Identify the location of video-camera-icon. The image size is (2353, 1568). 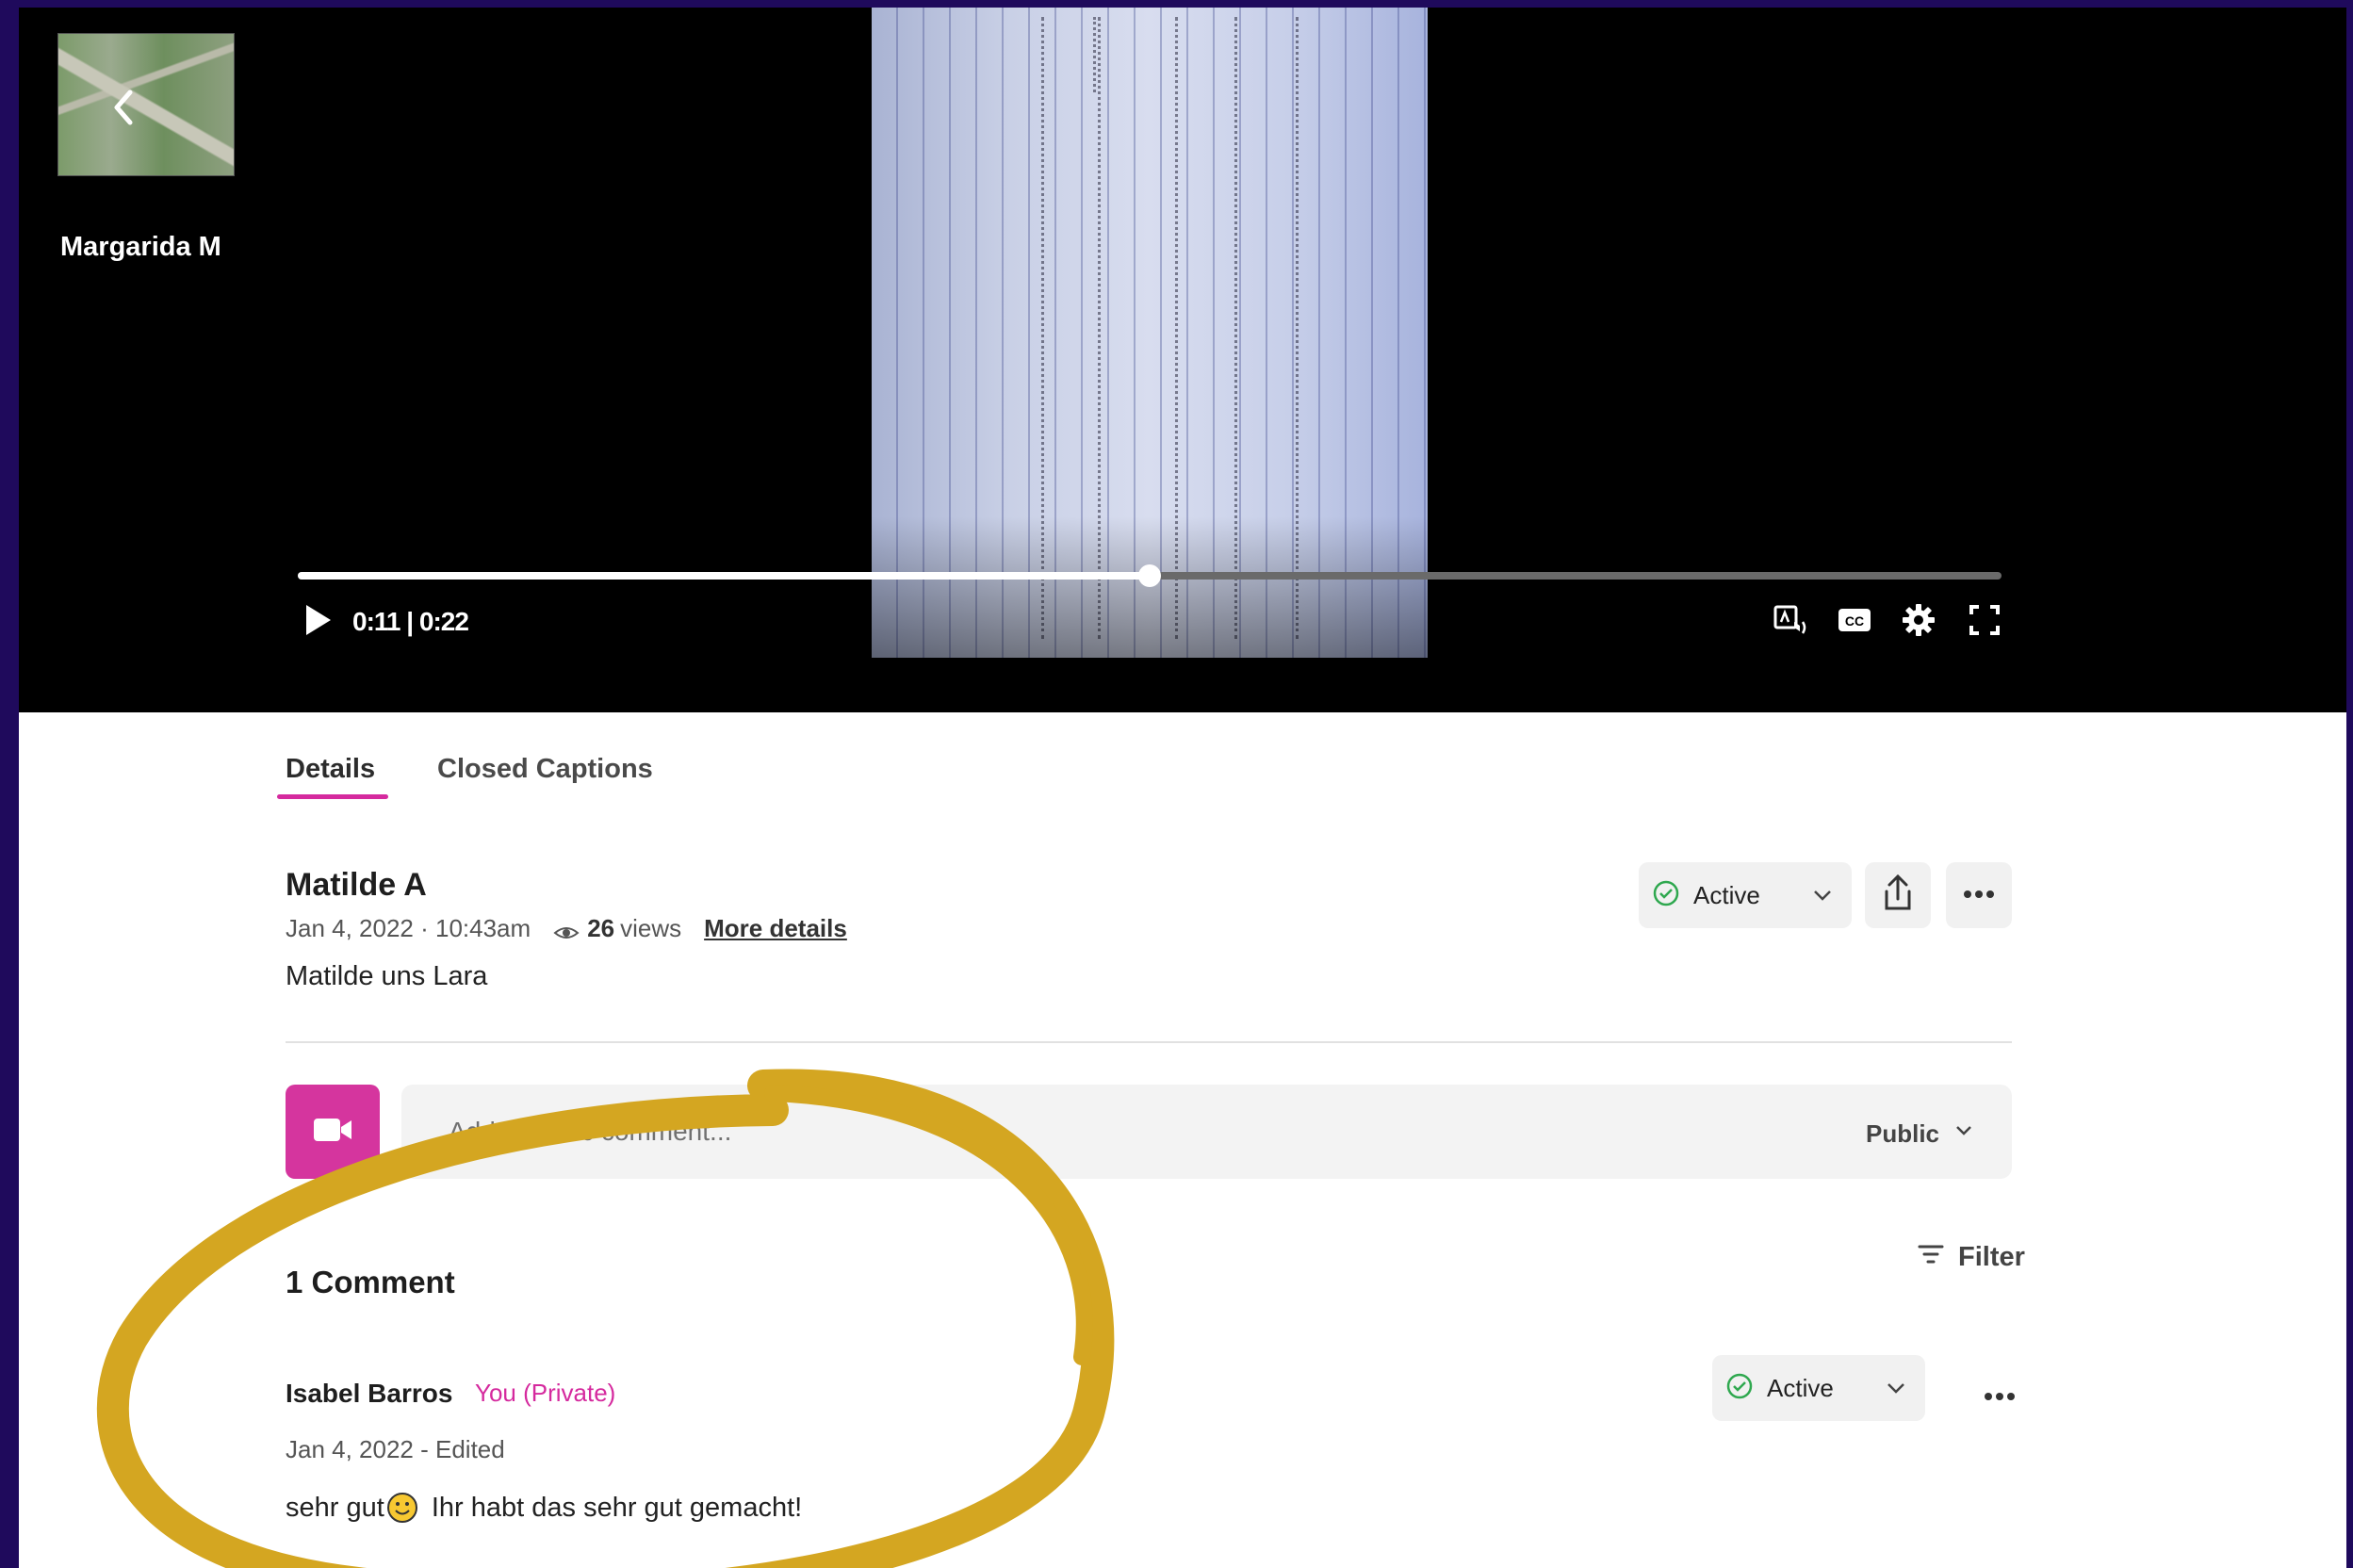
(332, 1132).